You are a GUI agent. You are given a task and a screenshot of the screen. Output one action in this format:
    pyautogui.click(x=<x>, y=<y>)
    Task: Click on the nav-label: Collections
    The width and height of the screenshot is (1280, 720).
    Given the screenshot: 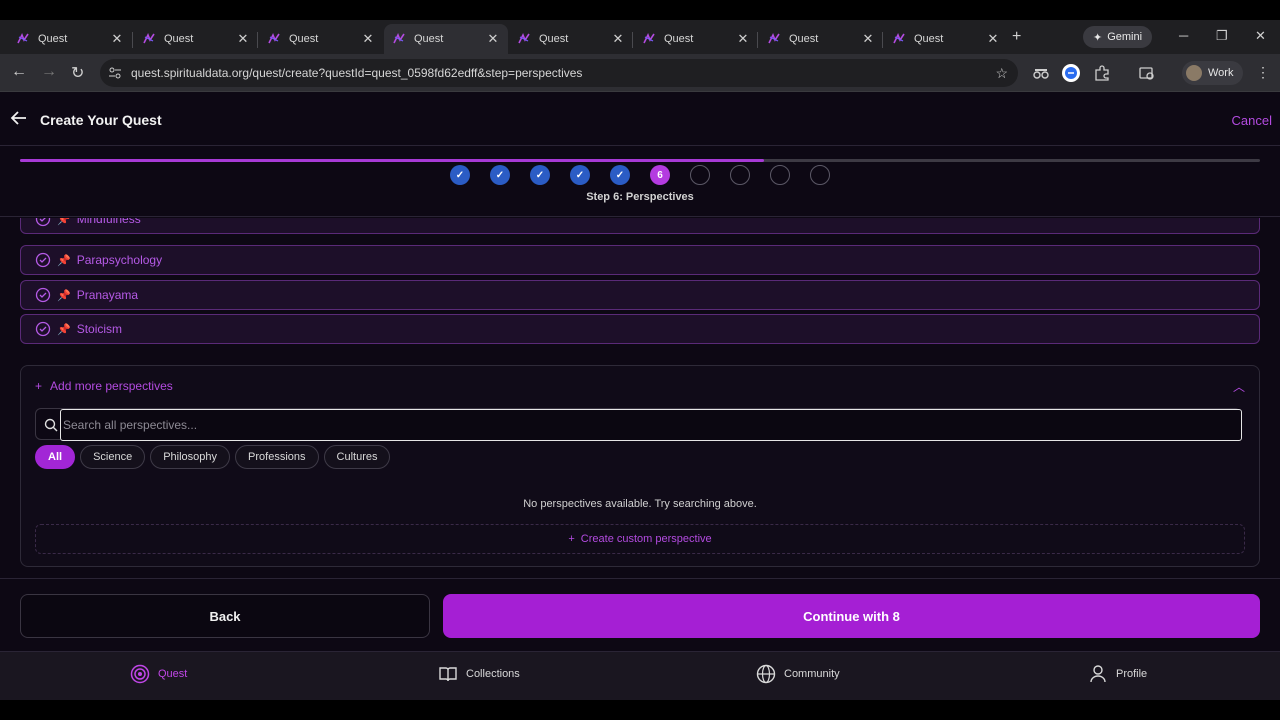 What is the action you would take?
    pyautogui.click(x=493, y=674)
    